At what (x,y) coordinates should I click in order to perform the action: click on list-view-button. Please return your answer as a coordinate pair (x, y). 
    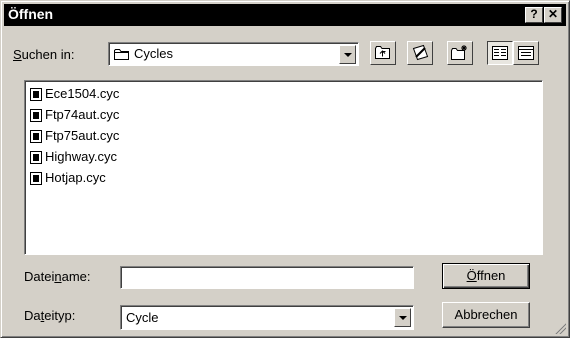
    Looking at the image, I should click on (500, 53).